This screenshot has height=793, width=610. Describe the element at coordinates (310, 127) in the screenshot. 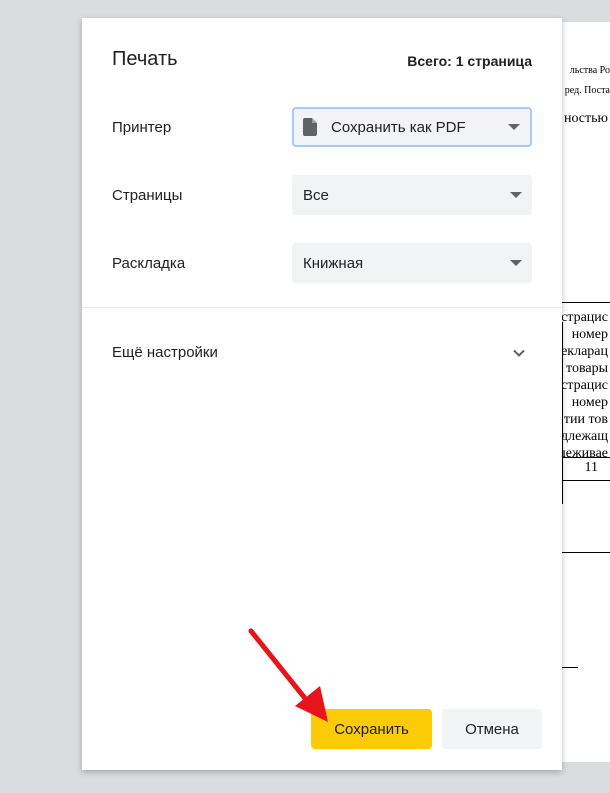

I see `document-icon` at that location.